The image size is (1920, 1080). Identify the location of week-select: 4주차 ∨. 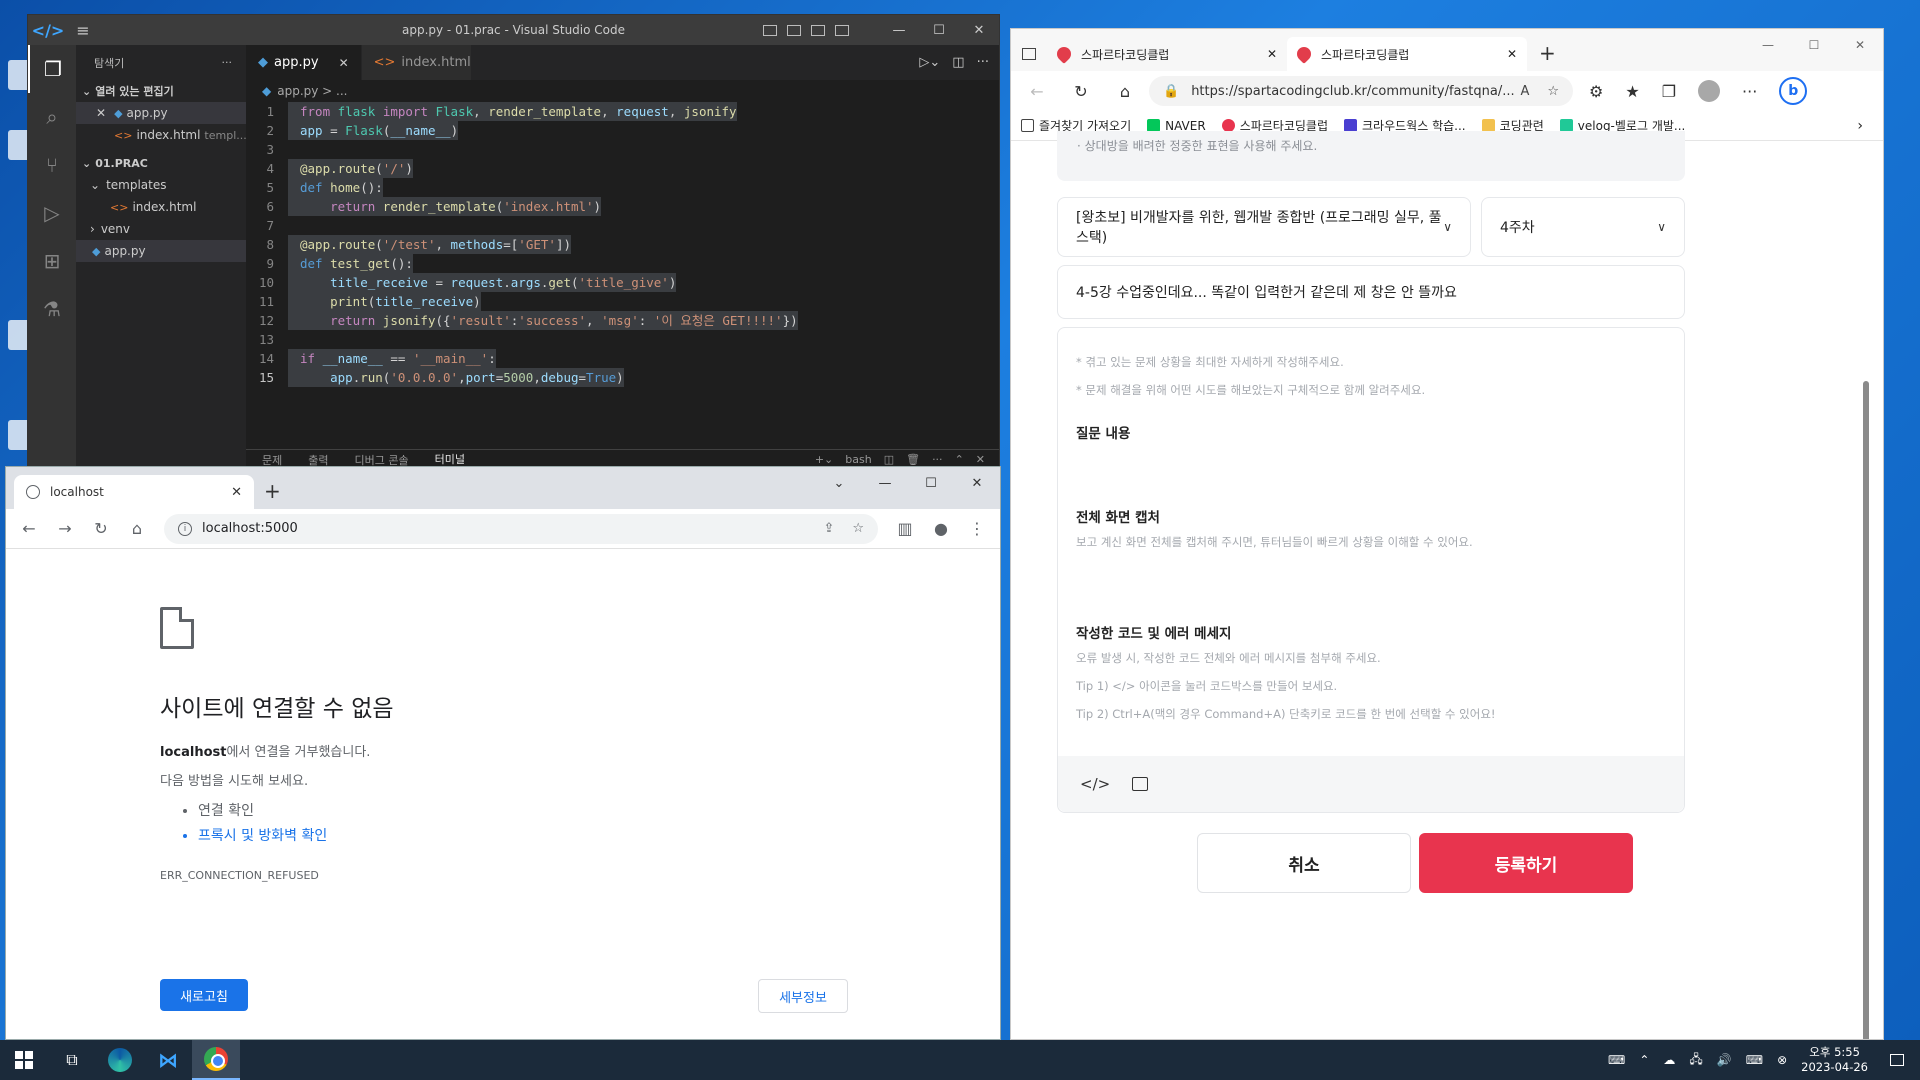
(1583, 227).